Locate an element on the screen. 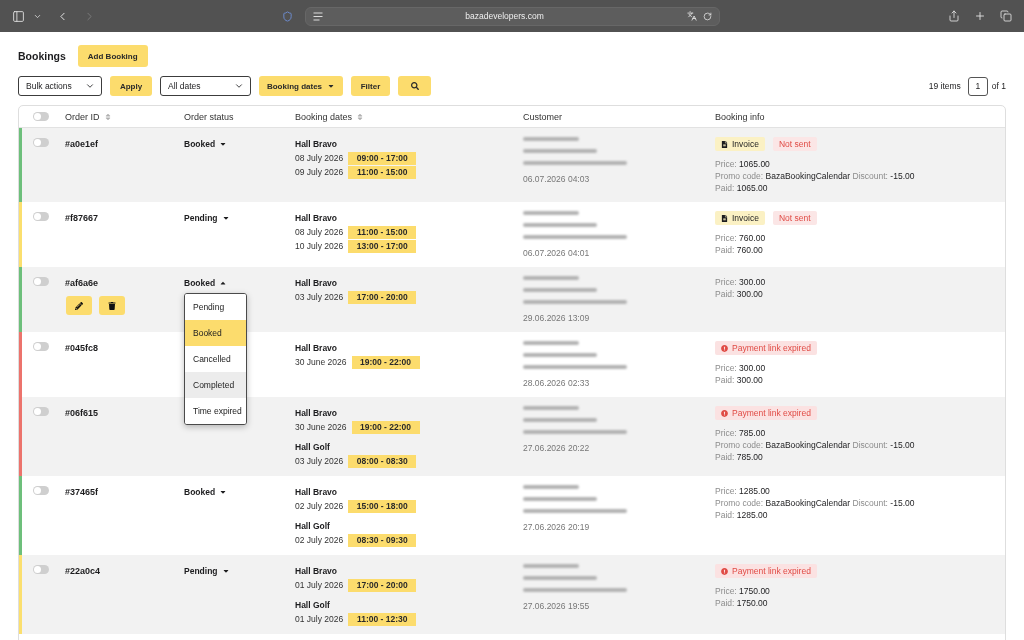 This screenshot has width=1024, height=640. edit-button is located at coordinates (79, 305).